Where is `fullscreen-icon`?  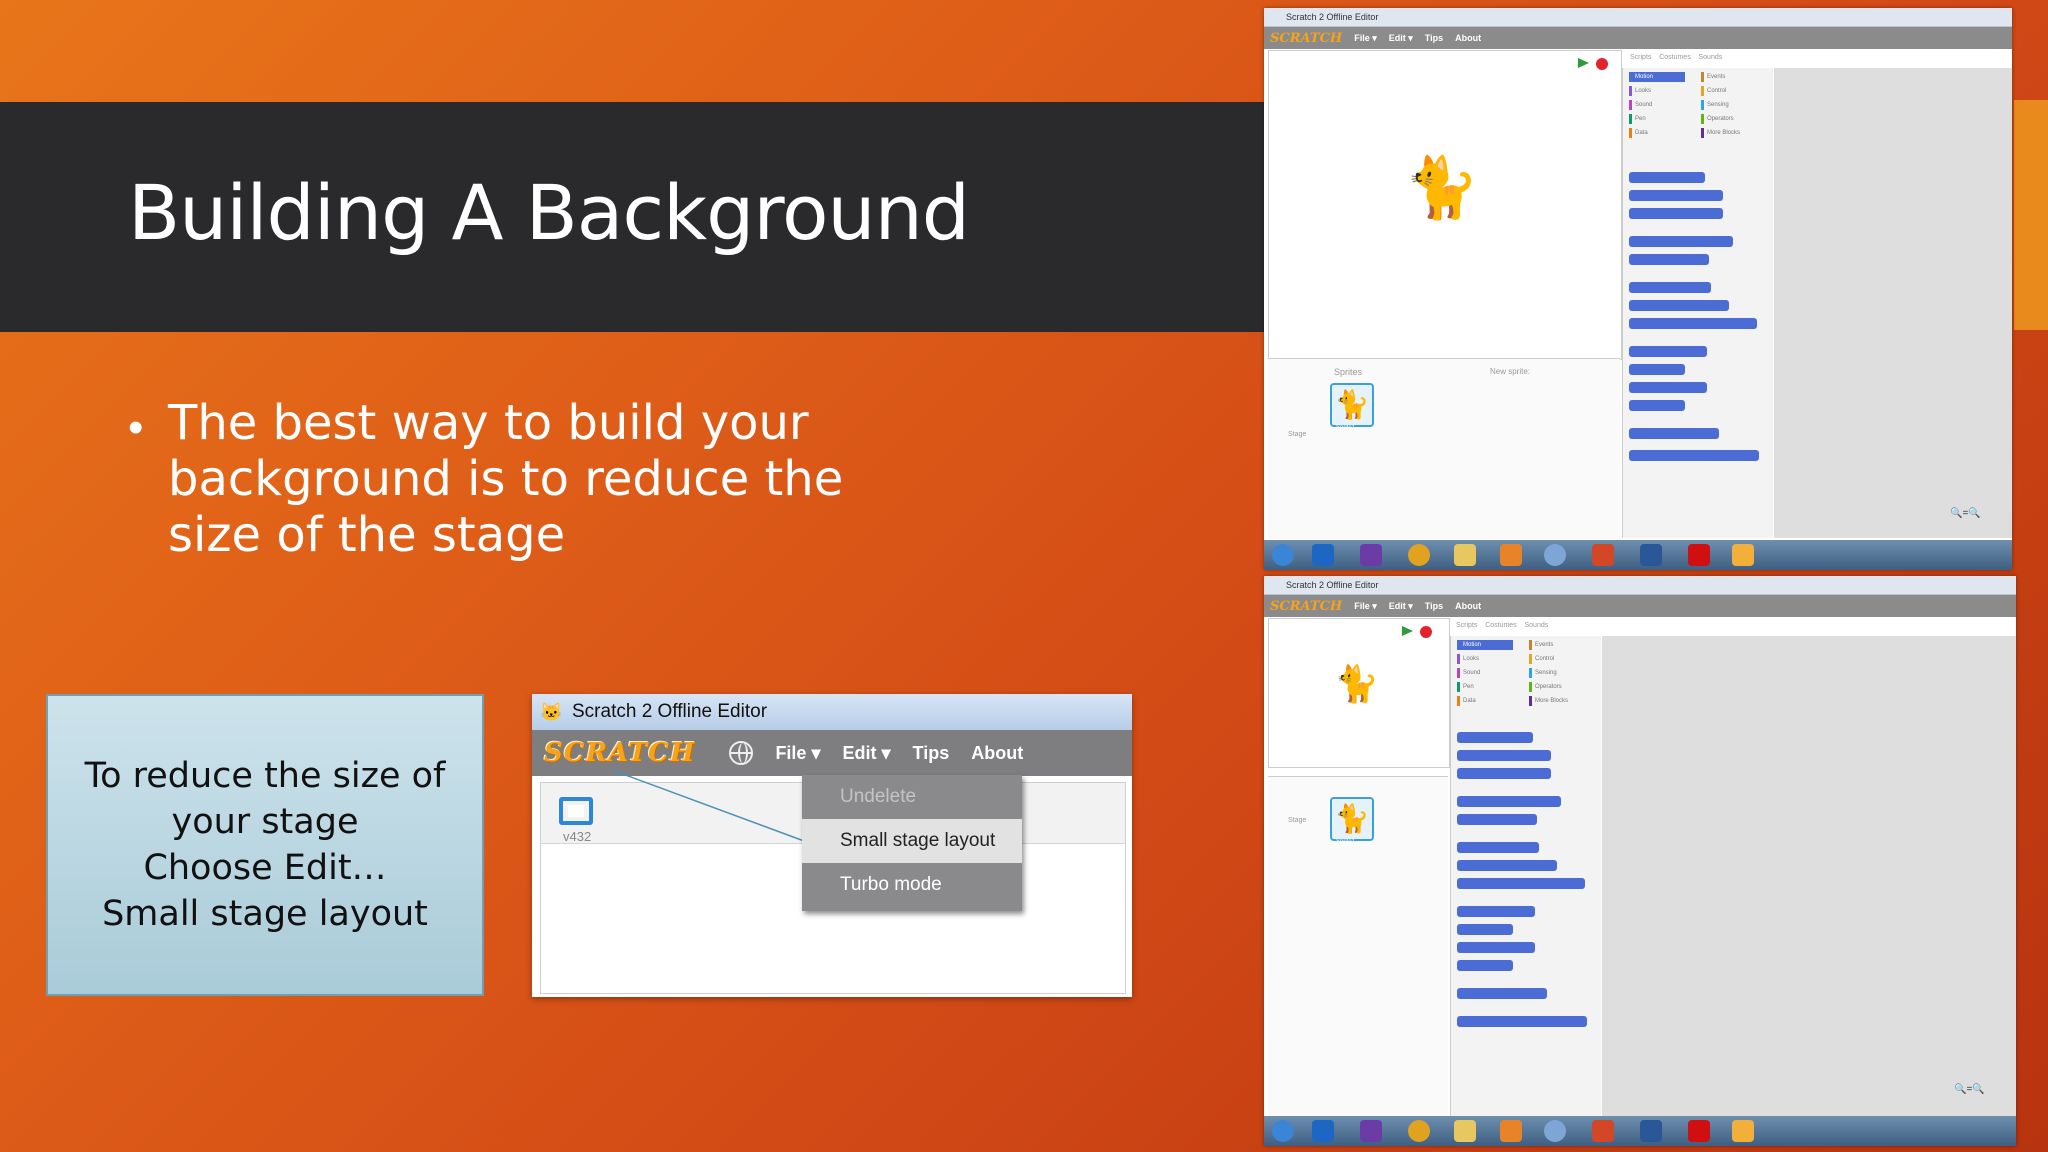 fullscreen-icon is located at coordinates (576, 811).